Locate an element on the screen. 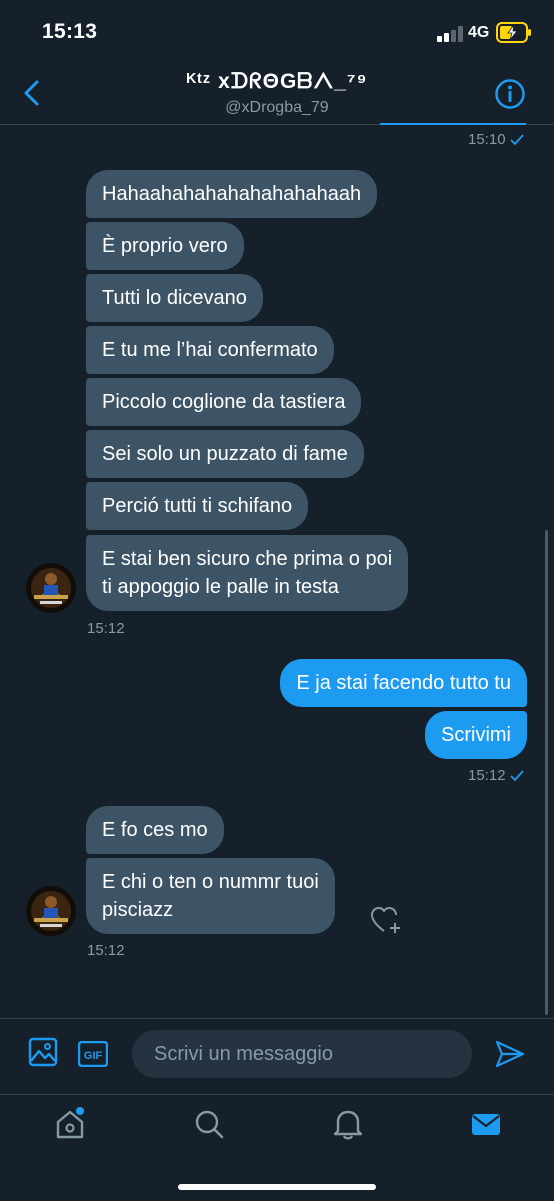  received-message: E tu me l’hai confermato is located at coordinates (210, 350).